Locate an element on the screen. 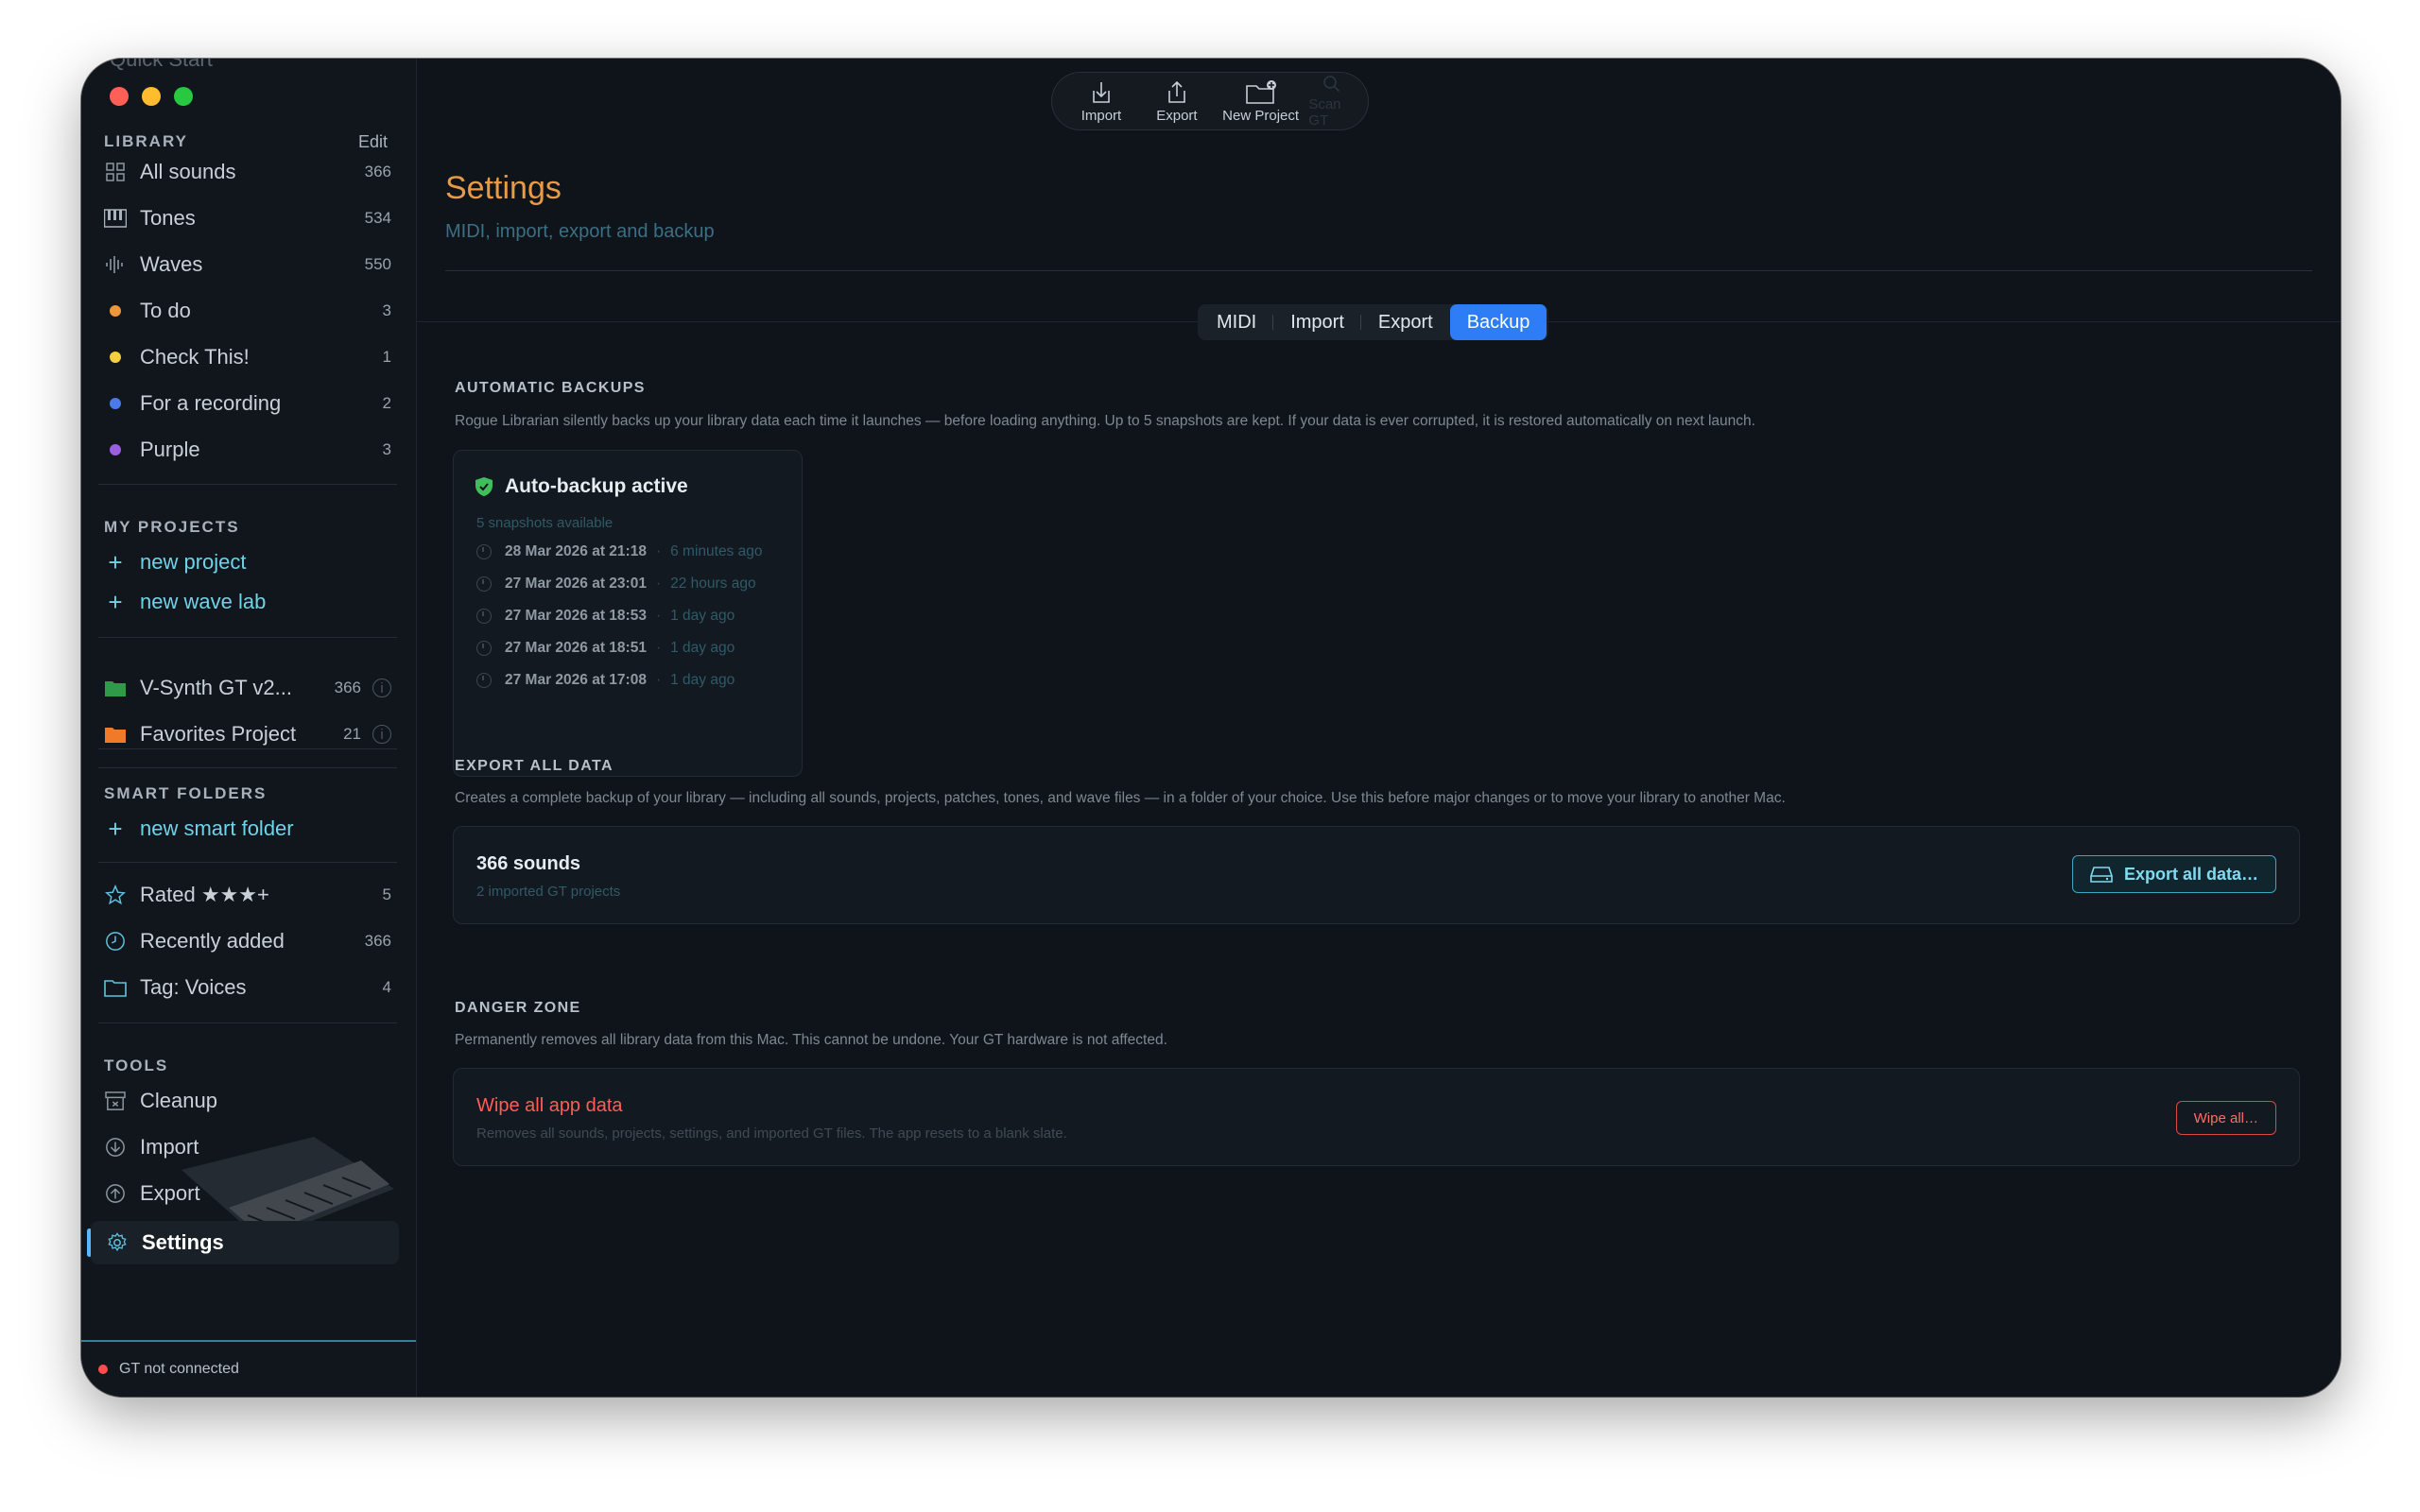 The image size is (2420, 1512). tab-import: Import is located at coordinates (1317, 322).